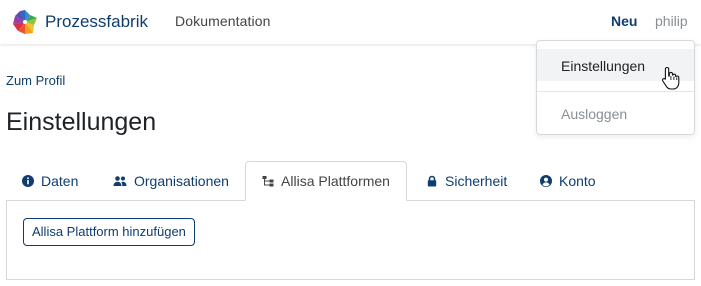 The image size is (701, 286). What do you see at coordinates (476, 181) in the screenshot?
I see `tab-security-label: Sicherheit` at bounding box center [476, 181].